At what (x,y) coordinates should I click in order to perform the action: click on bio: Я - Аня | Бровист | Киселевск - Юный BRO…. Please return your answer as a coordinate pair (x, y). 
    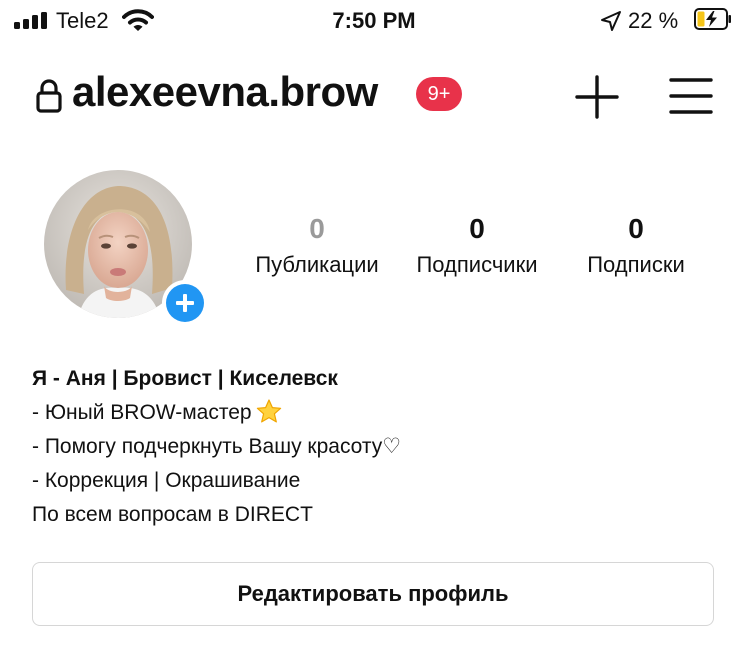
    Looking at the image, I should click on (216, 447).